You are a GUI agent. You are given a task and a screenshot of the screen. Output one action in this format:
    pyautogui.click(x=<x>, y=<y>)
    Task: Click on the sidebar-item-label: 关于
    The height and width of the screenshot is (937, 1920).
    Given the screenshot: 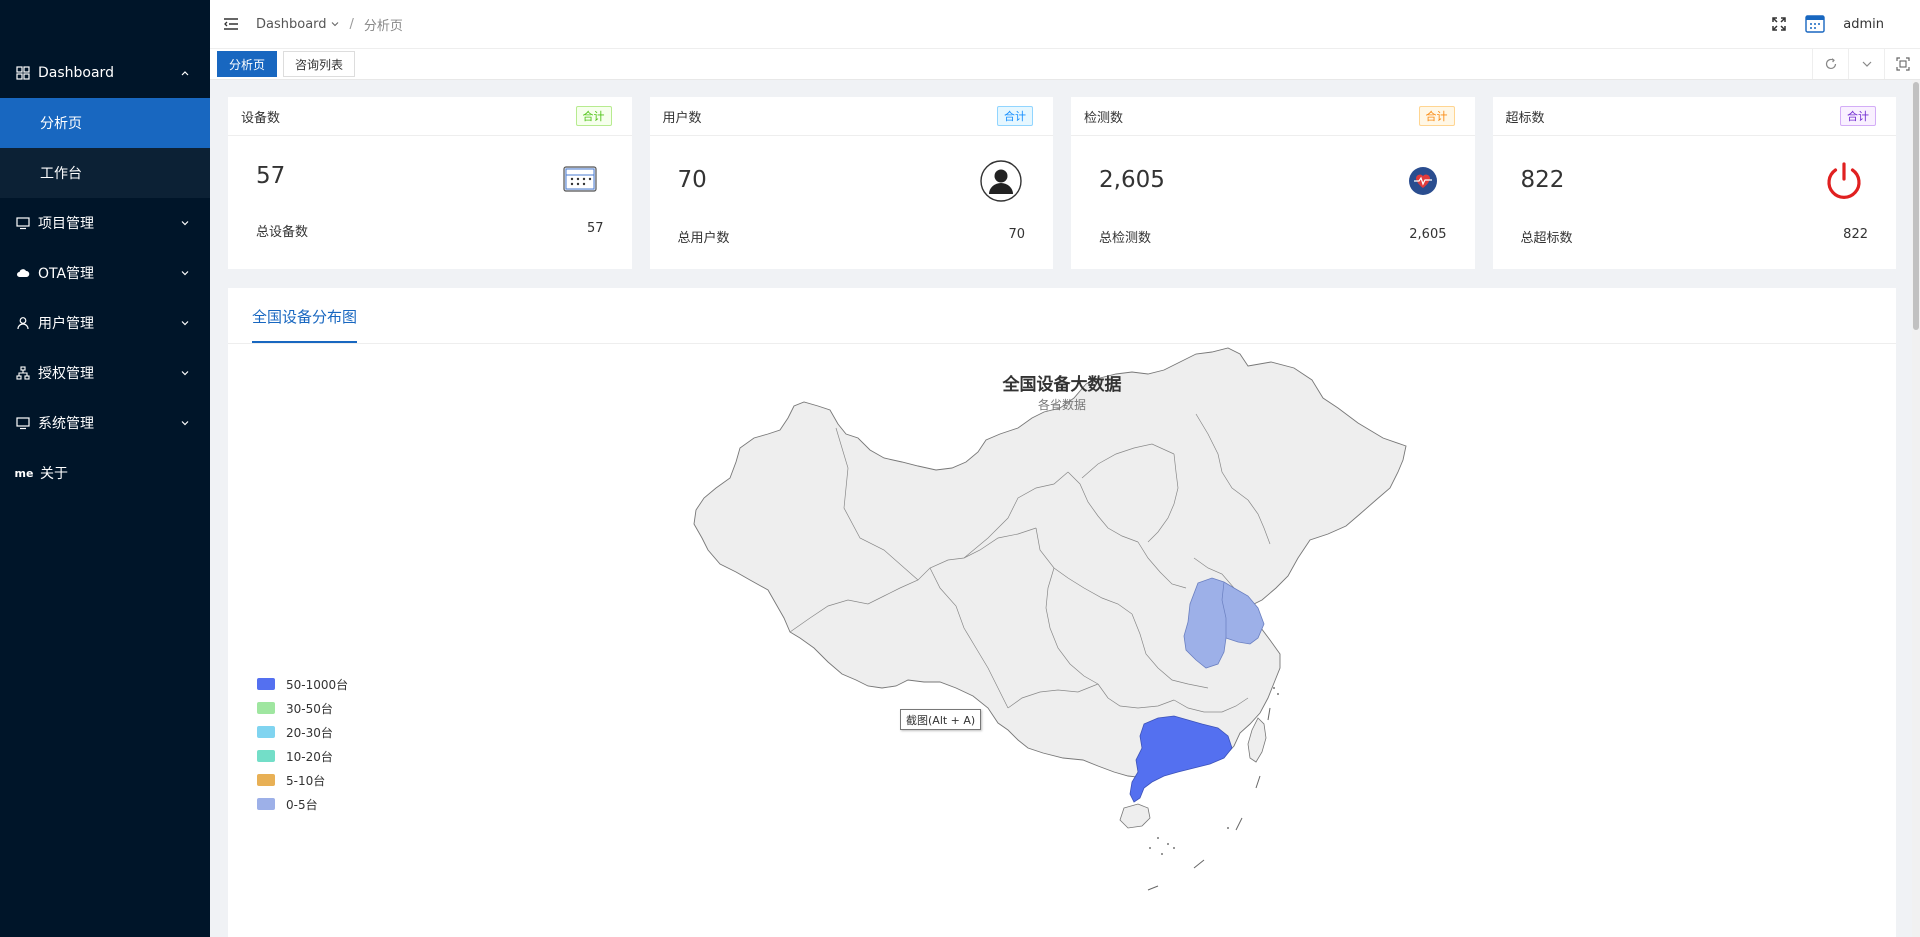 What is the action you would take?
    pyautogui.click(x=54, y=474)
    